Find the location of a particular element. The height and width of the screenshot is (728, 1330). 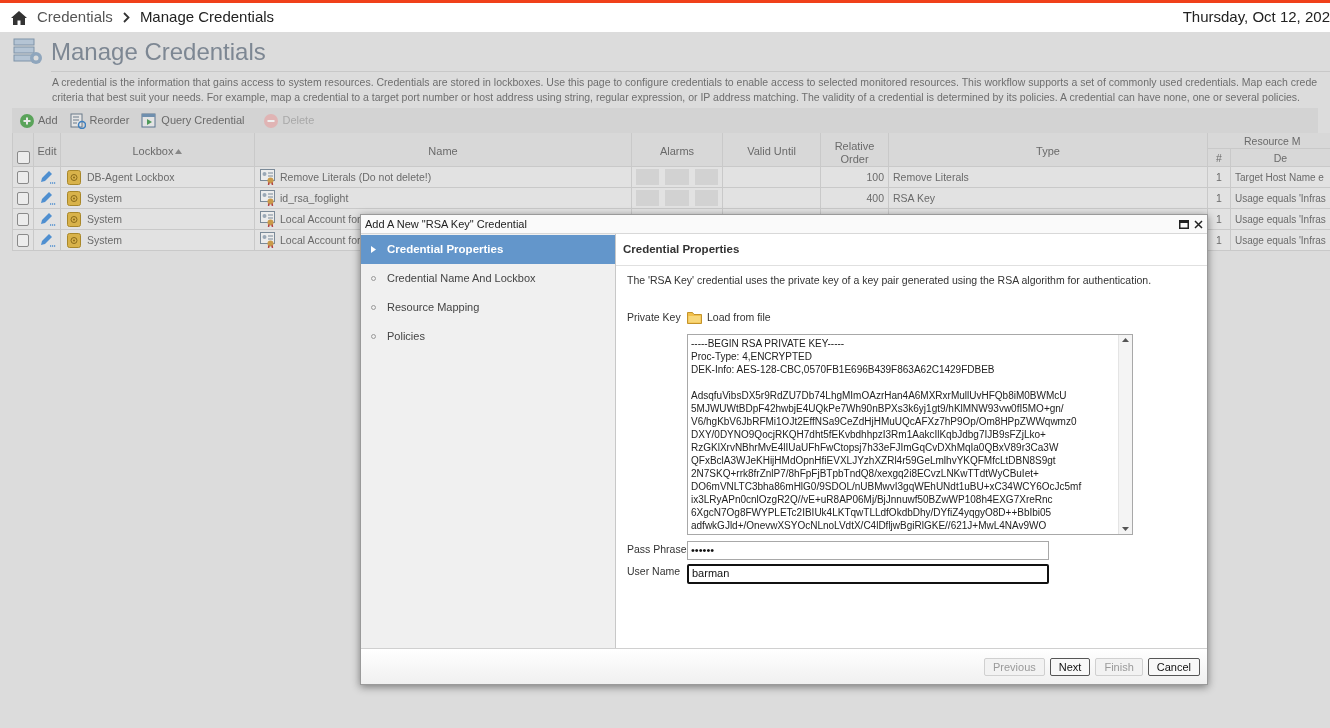

field-label: Private Key is located at coordinates (654, 317).